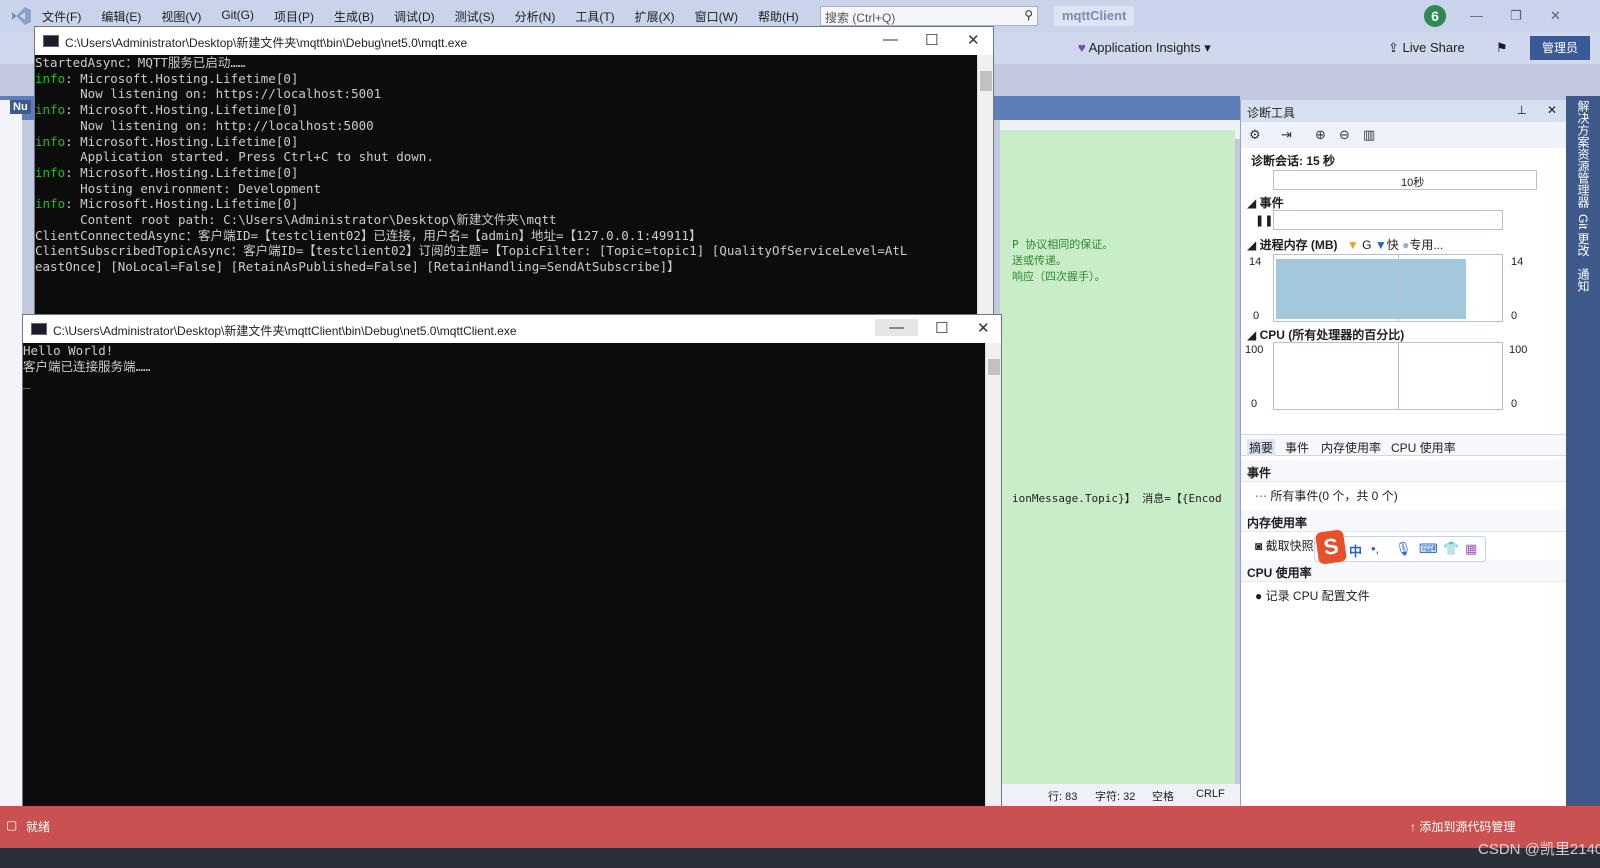 This screenshot has height=868, width=1600. Describe the element at coordinates (1312, 595) in the screenshot. I see `record-cpu-profile-button: ● 记录 CPU 配置文件` at that location.